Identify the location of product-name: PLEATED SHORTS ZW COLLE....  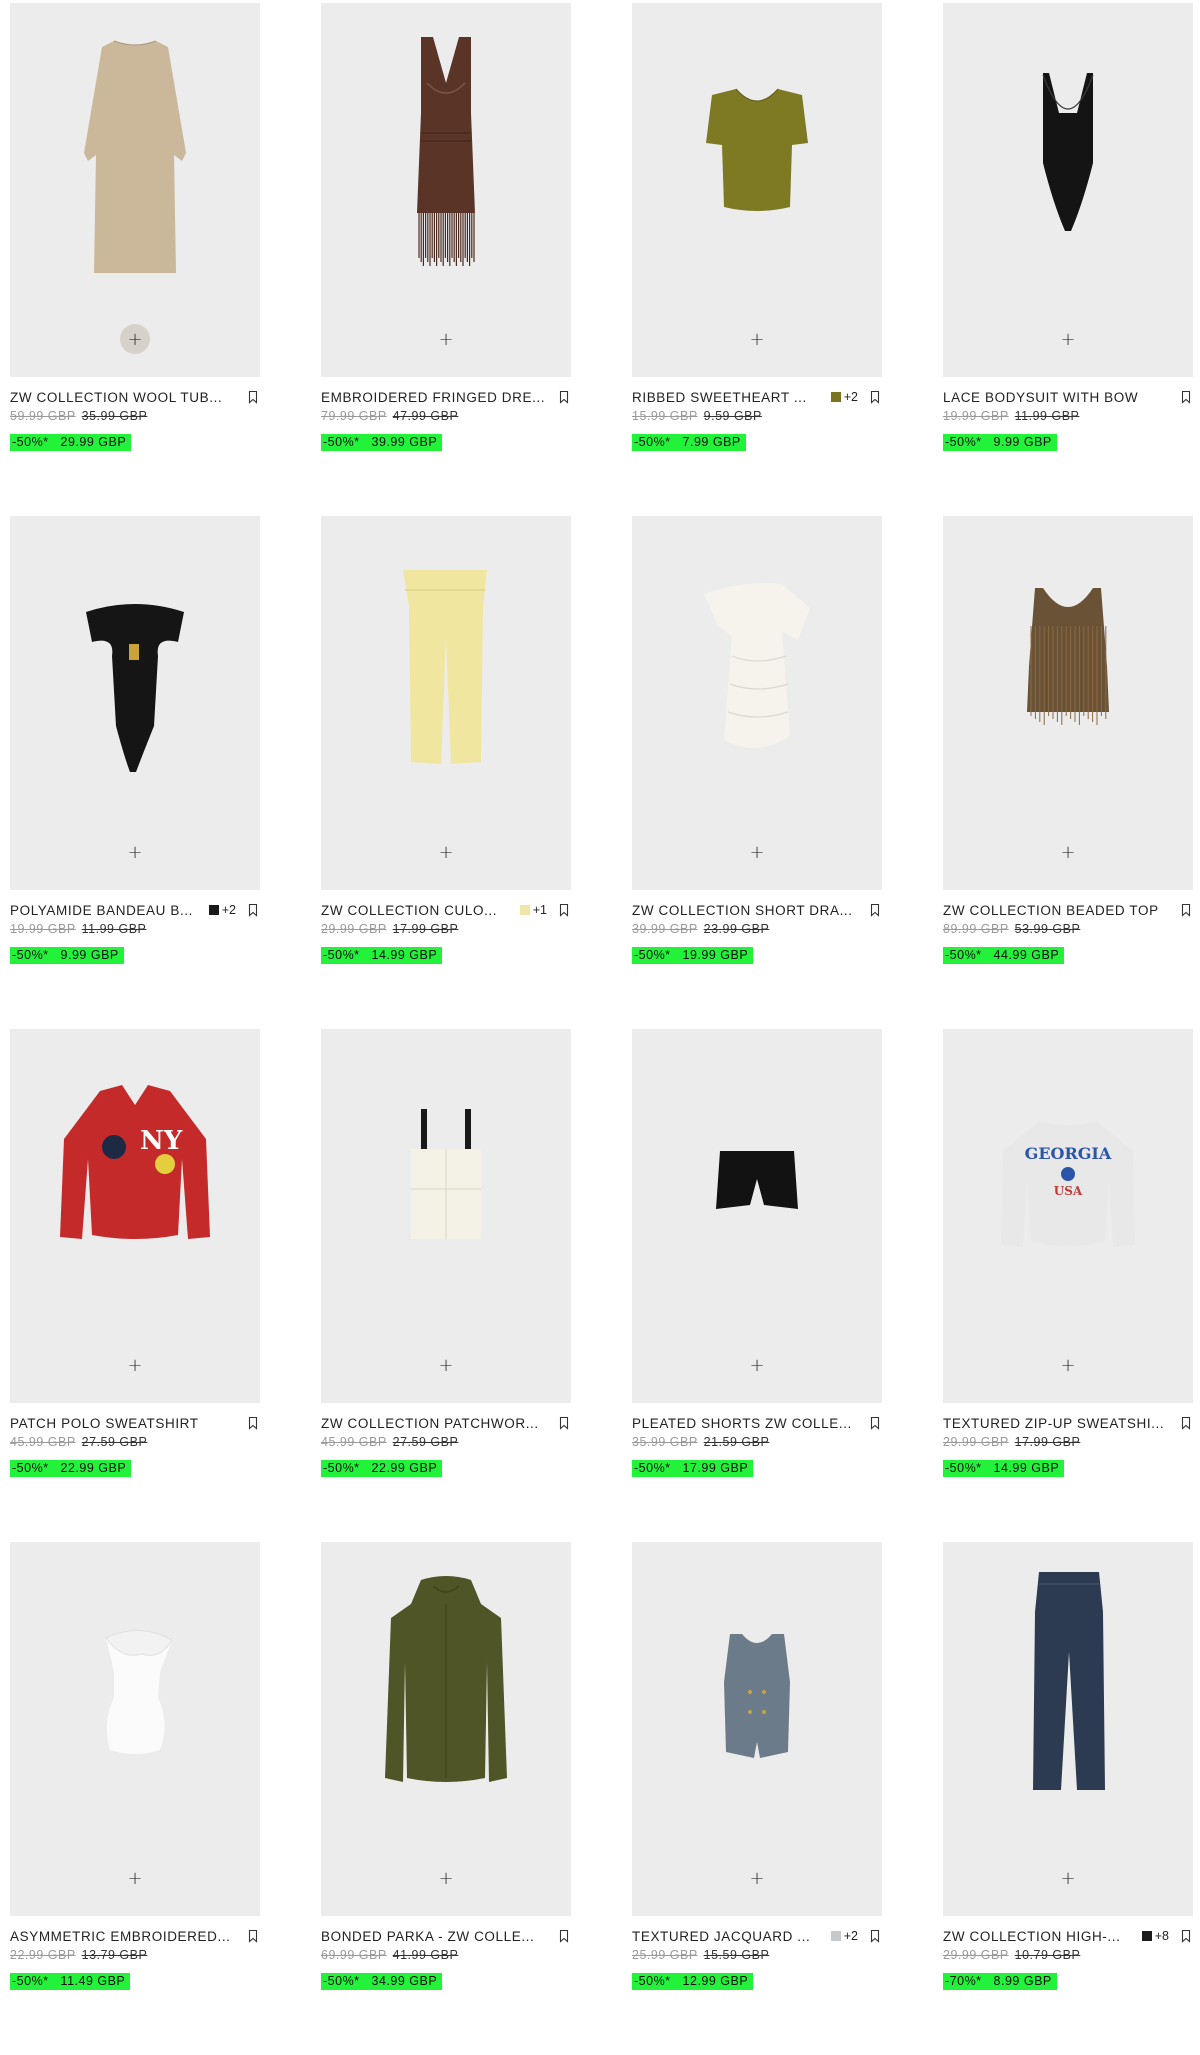
(745, 1423).